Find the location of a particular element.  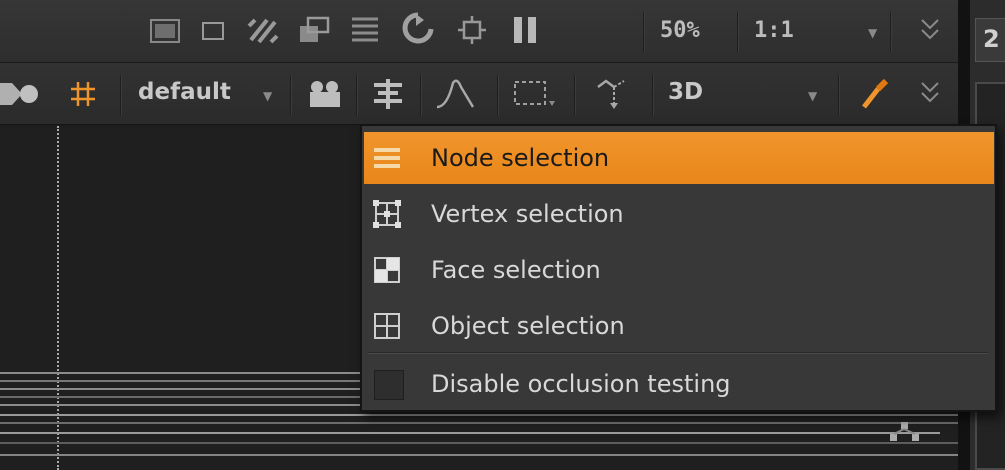

align-icon is located at coordinates (388, 94).